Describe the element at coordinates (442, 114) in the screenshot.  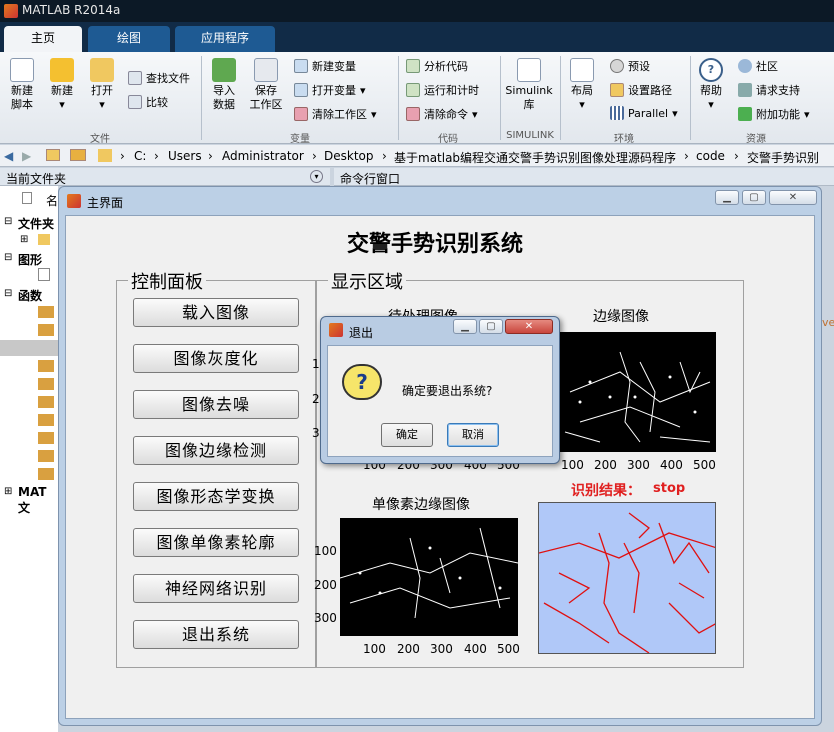
I see `clear-commands-button: 清除命令 ▾` at that location.